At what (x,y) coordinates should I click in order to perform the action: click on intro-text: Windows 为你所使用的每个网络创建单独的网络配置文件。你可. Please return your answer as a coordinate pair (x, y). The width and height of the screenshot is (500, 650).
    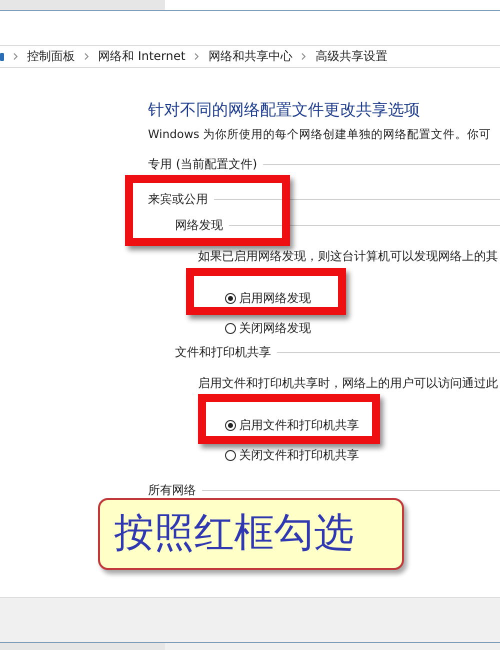
    Looking at the image, I should click on (320, 134).